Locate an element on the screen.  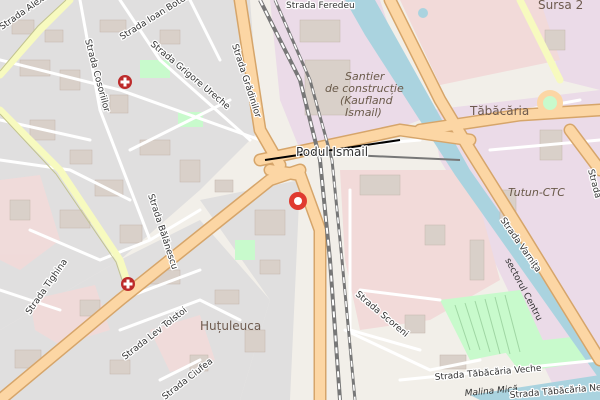
roundabout is located at coordinates (550, 103).